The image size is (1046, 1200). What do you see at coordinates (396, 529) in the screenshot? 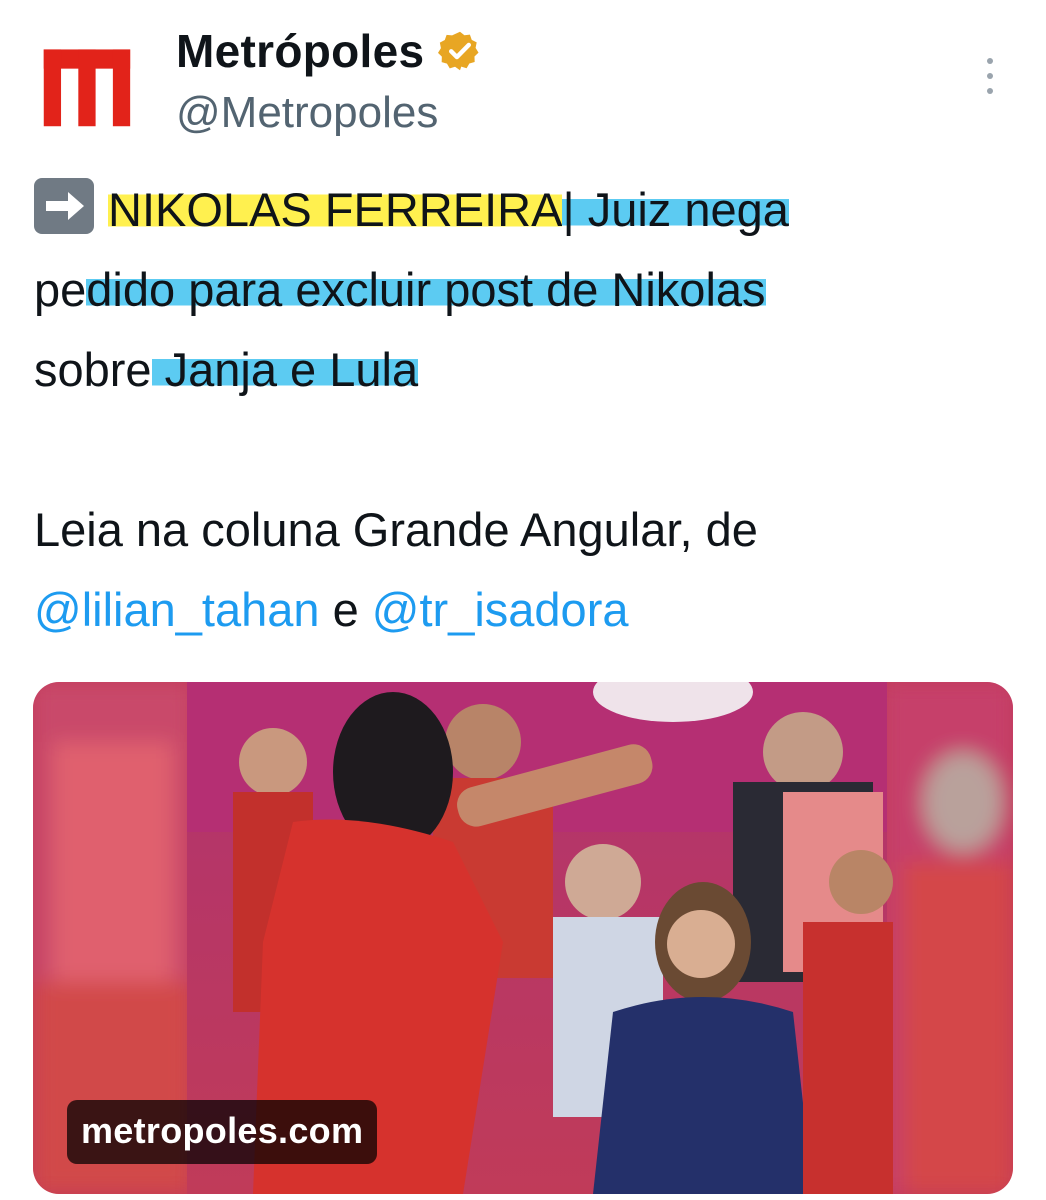
I see `tweet-line-4: Leia na coluna Grande Angular, de` at bounding box center [396, 529].